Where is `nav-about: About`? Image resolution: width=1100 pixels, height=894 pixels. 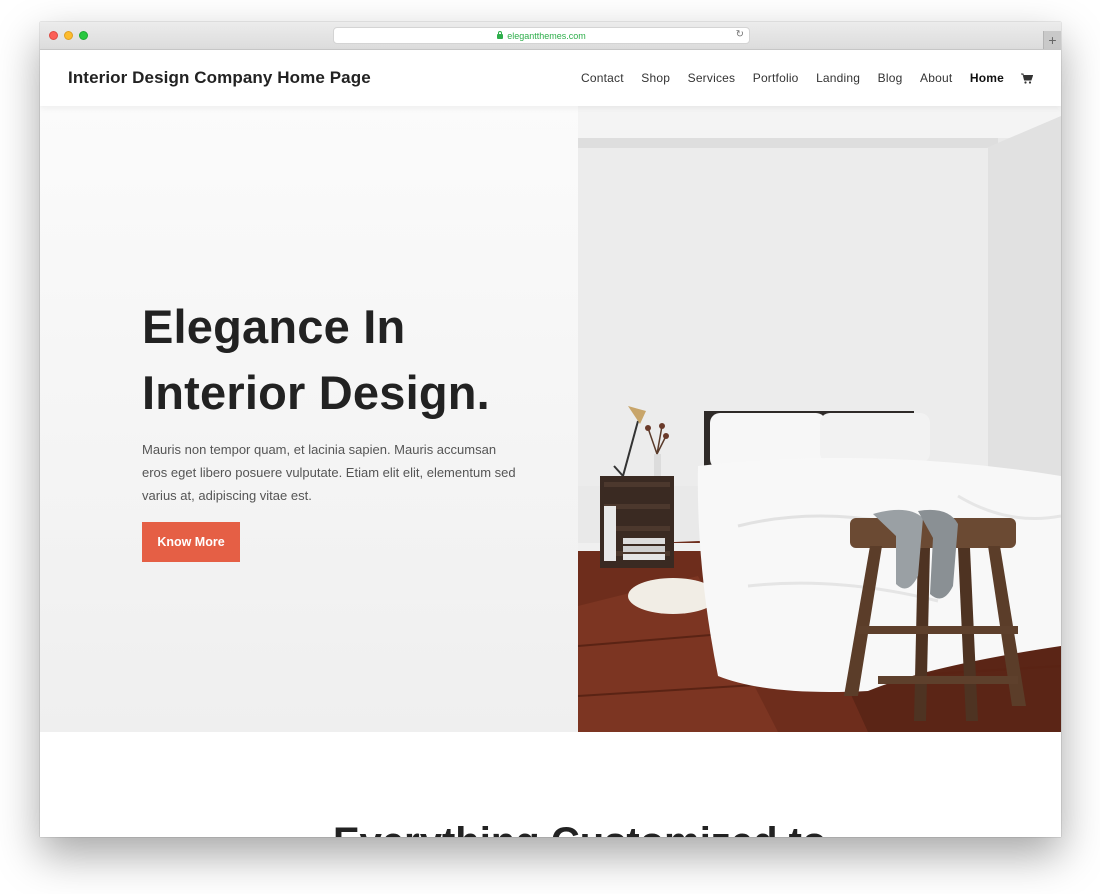
nav-about: About is located at coordinates (936, 78).